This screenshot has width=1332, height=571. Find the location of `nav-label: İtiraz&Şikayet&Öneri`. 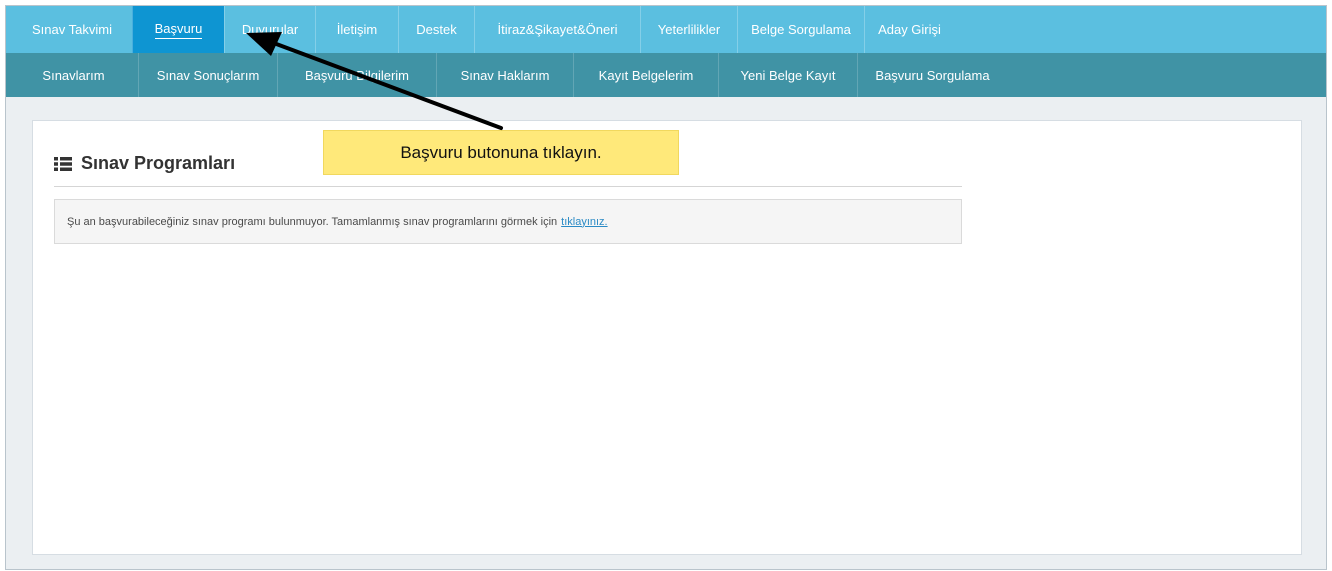

nav-label: İtiraz&Şikayet&Öneri is located at coordinates (557, 29).